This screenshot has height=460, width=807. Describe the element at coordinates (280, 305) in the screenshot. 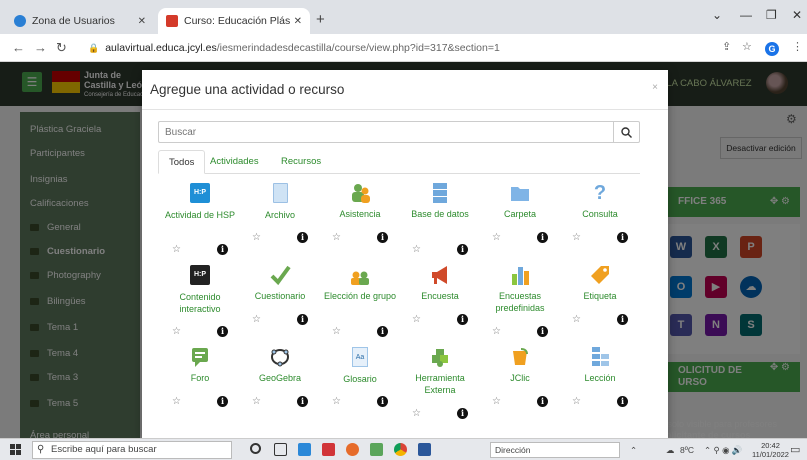

I see `activity-card: Cuestionario ☆ i` at that location.